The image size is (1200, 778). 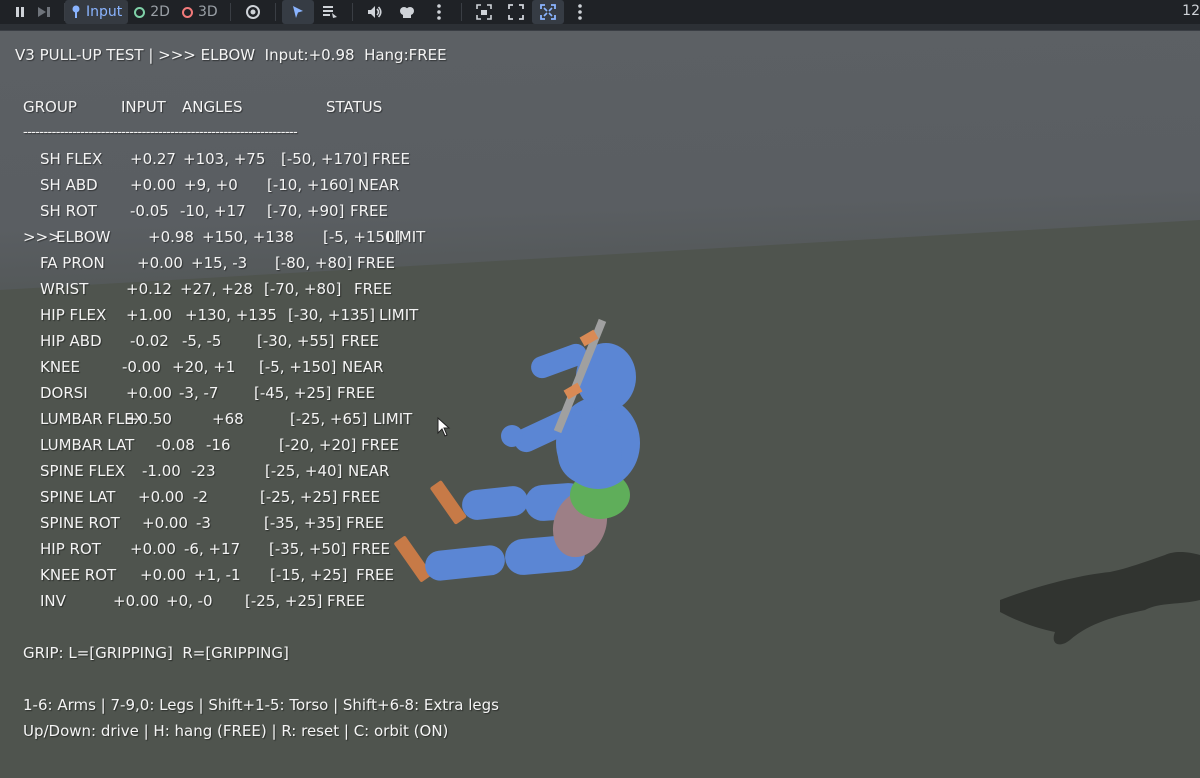 I want to click on row-range: [-35, +50], so click(x=308, y=549).